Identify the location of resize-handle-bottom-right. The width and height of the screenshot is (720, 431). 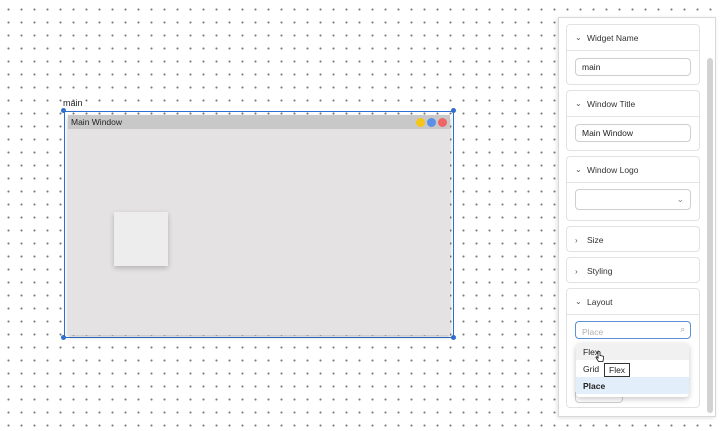
(453, 337).